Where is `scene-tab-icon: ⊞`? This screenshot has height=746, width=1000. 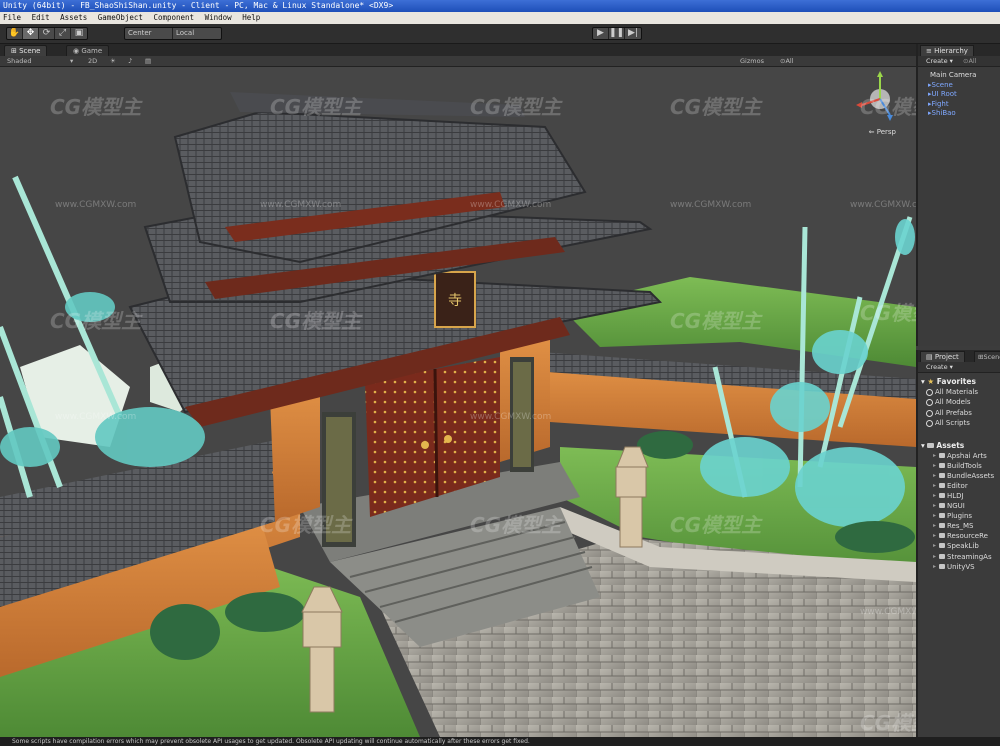
scene-tab-icon: ⊞ is located at coordinates (15, 51).